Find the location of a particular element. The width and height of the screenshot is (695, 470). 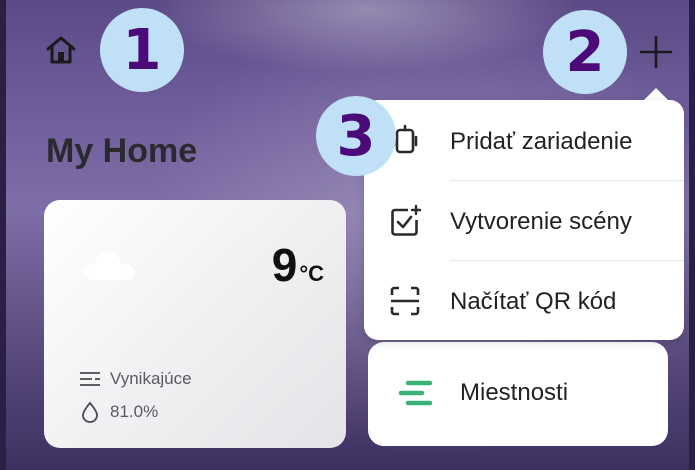

cloud-icon is located at coordinates (109, 266).